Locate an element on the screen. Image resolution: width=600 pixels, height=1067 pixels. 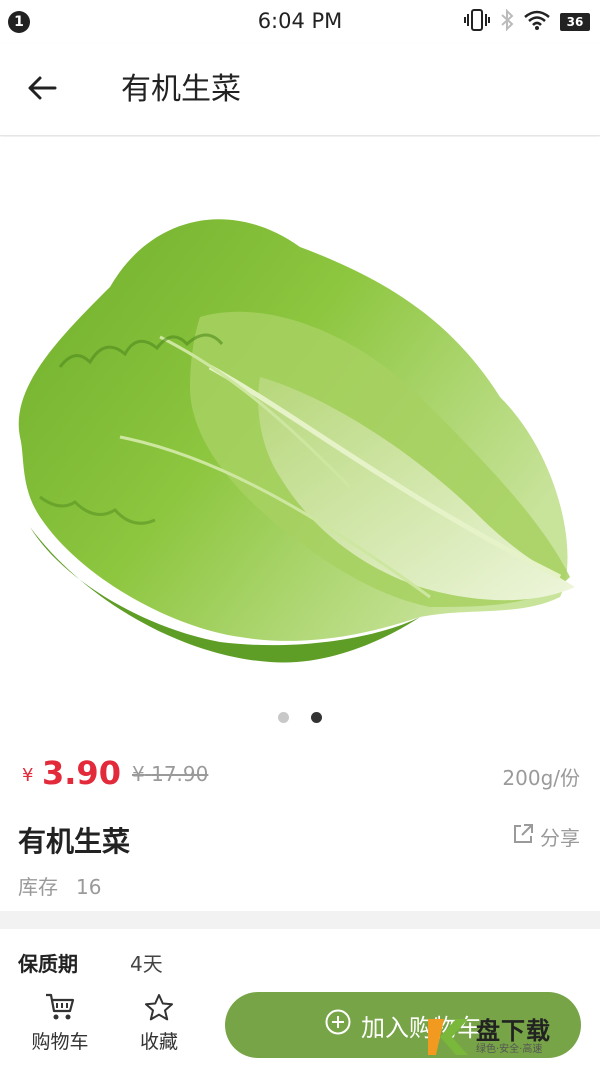
page-title: 有机生菜 is located at coordinates (181, 89).